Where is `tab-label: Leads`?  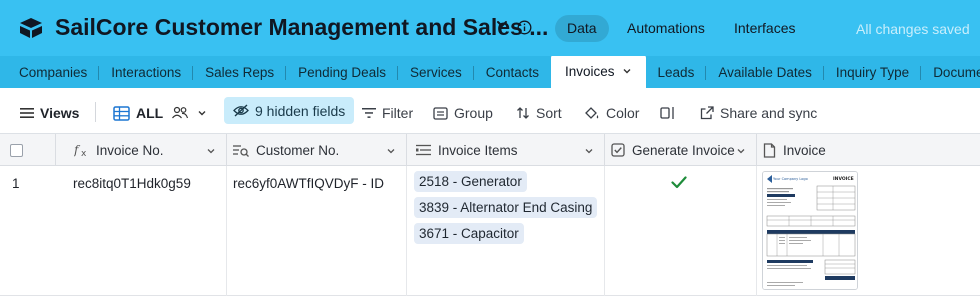
tab-label: Leads is located at coordinates (676, 72).